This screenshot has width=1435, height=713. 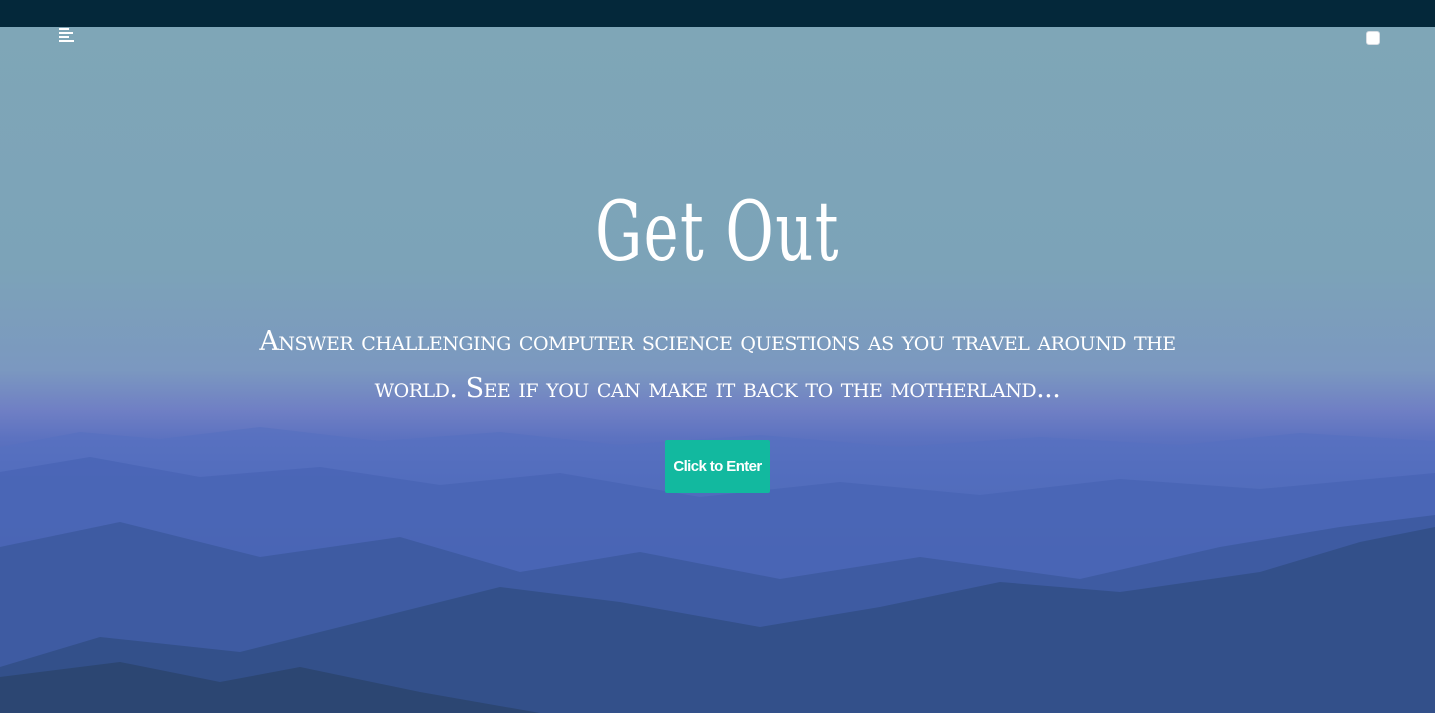 I want to click on hamburger-menu-icon, so click(x=67, y=35).